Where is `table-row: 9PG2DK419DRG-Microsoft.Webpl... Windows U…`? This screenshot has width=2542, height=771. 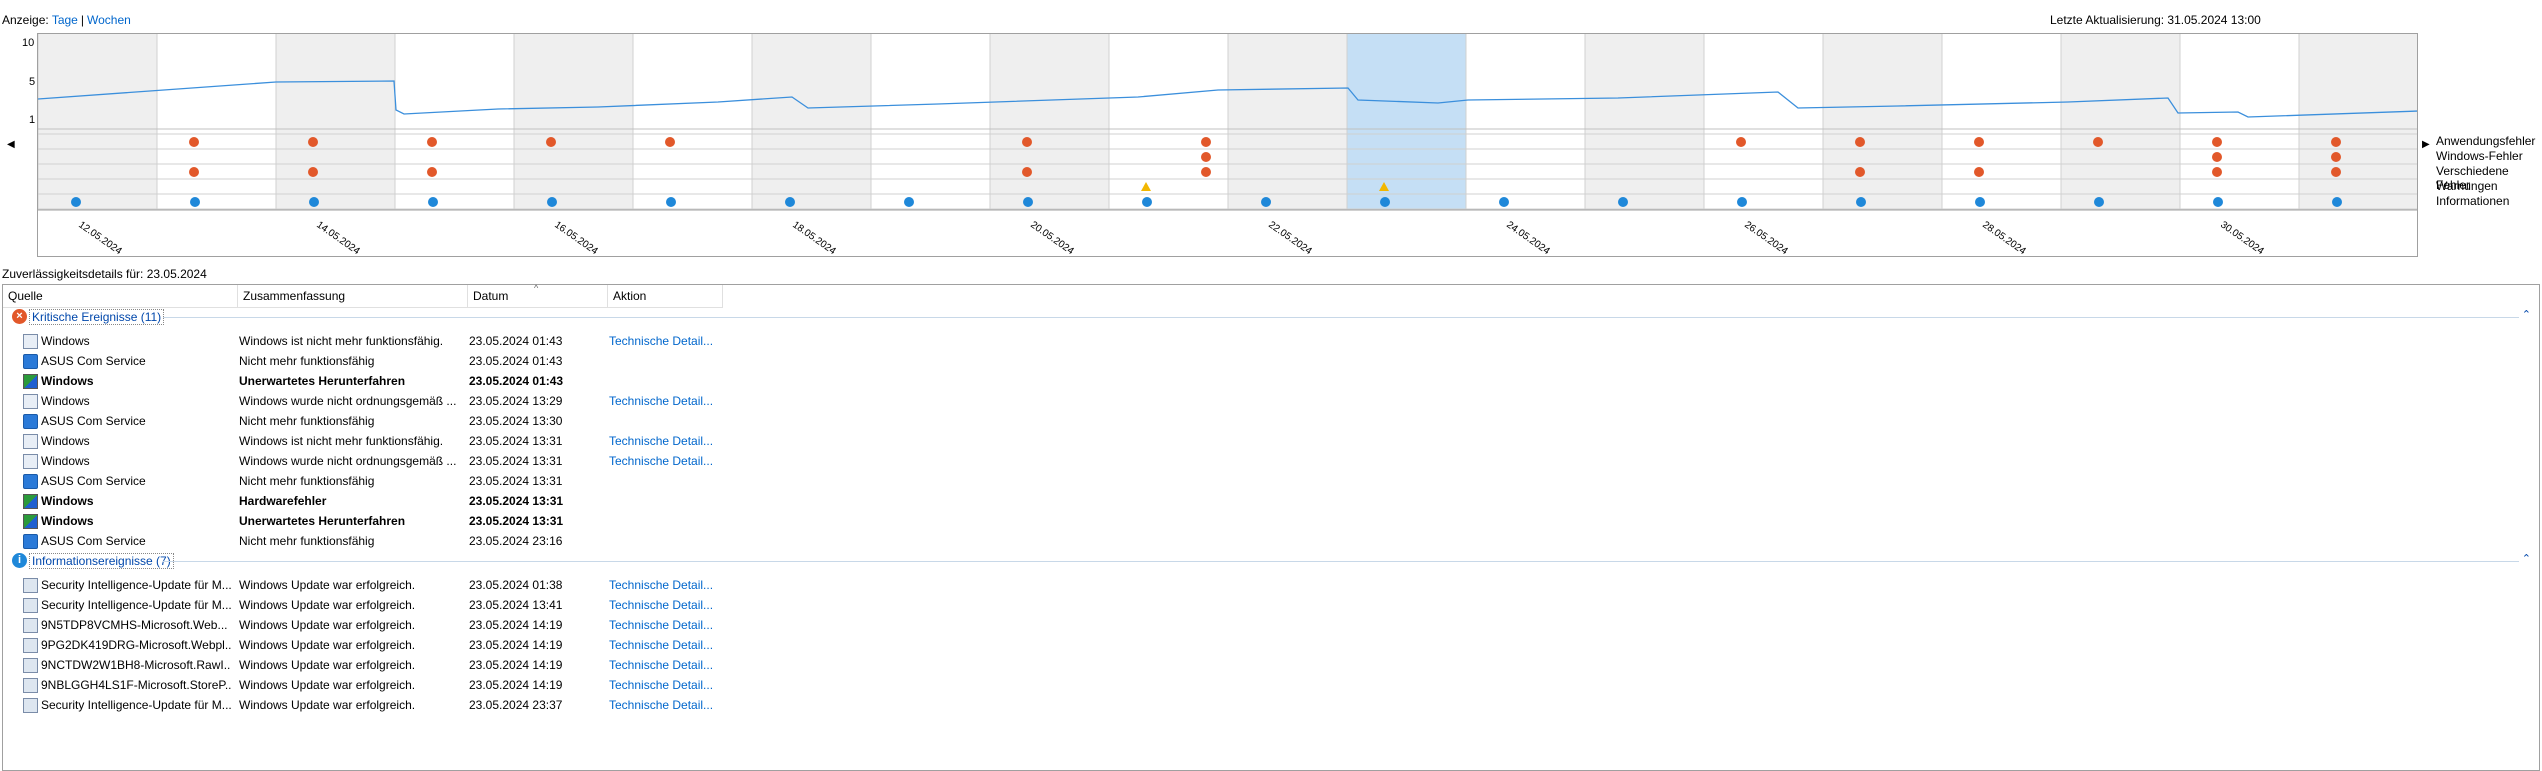 table-row: 9PG2DK419DRG-Microsoft.Webpl... Windows U… is located at coordinates (403, 645).